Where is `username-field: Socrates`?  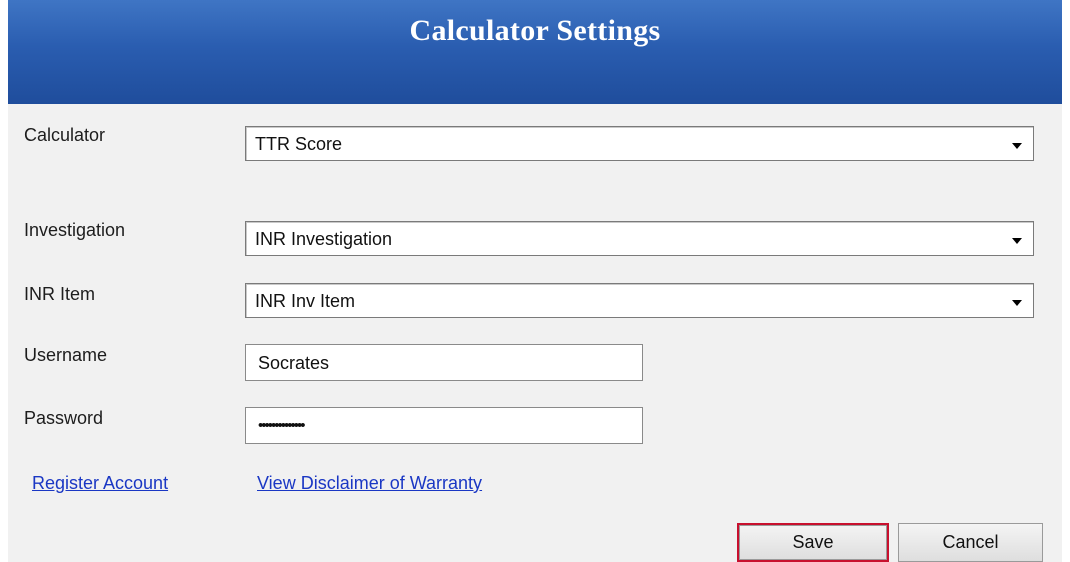 username-field: Socrates is located at coordinates (444, 362).